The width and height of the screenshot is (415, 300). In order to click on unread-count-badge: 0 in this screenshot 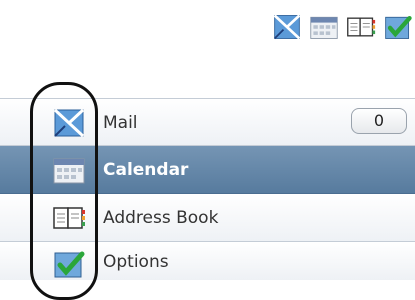, I will do `click(379, 121)`.